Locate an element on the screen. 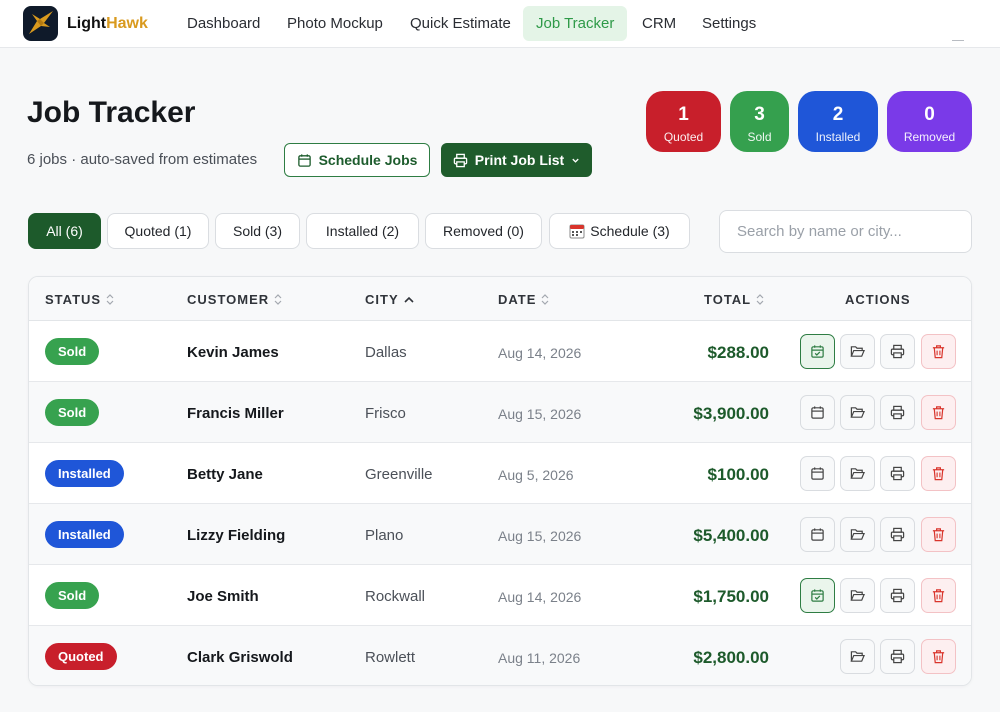 The width and height of the screenshot is (1000, 712). customer-name: Betty Jane is located at coordinates (225, 474).